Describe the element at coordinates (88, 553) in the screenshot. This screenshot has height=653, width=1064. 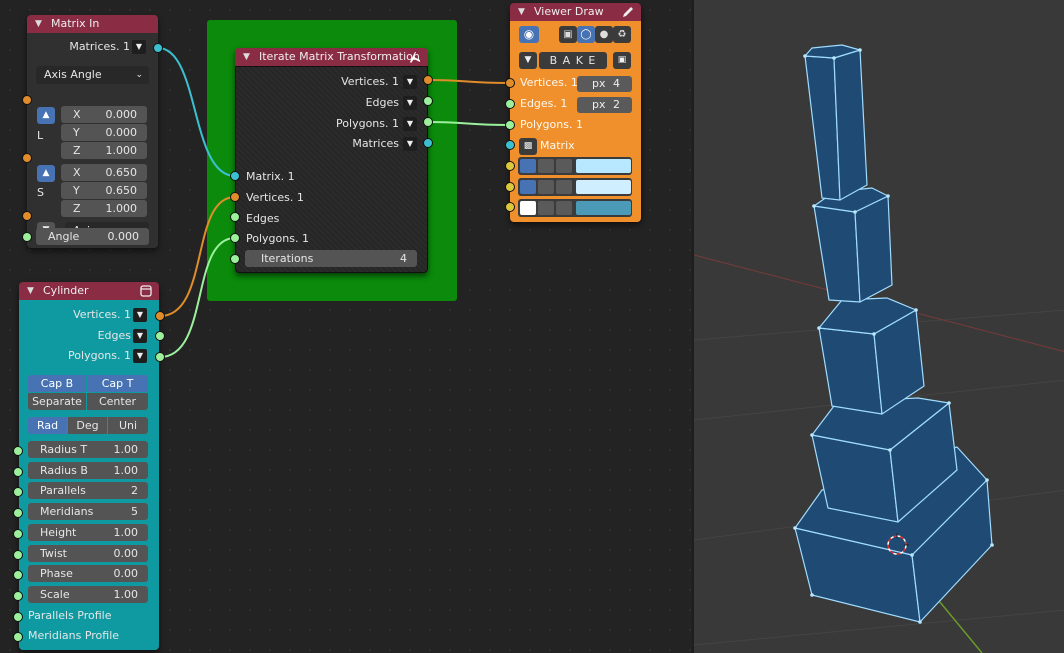
I see `twist-field: Twist 0.00` at that location.